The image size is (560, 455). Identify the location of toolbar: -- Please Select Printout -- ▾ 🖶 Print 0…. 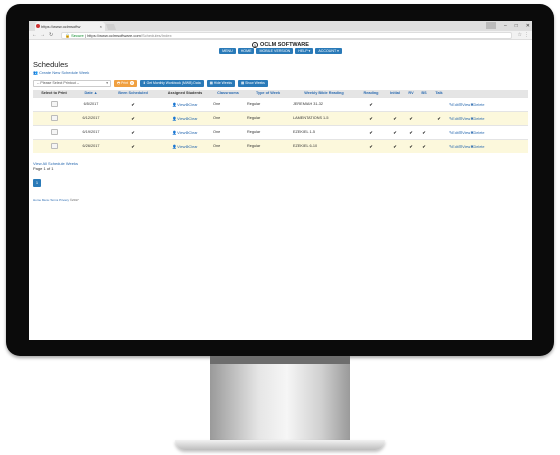
(280, 83).